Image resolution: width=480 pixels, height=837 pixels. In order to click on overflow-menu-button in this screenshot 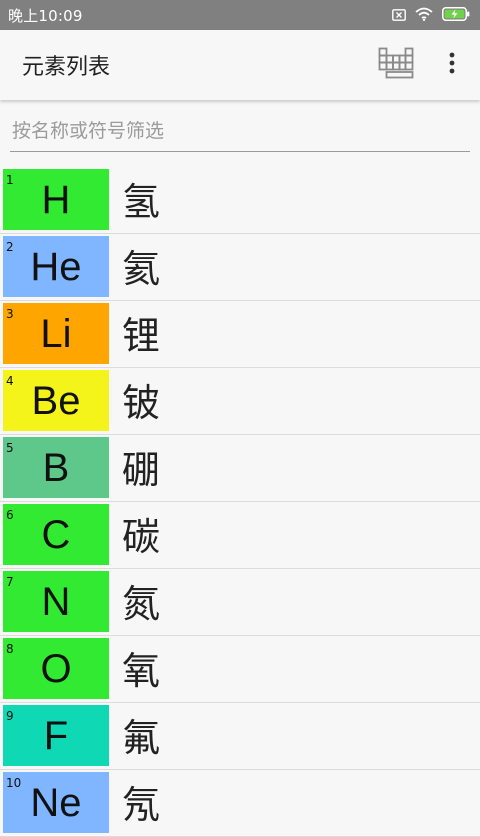, I will do `click(452, 65)`.